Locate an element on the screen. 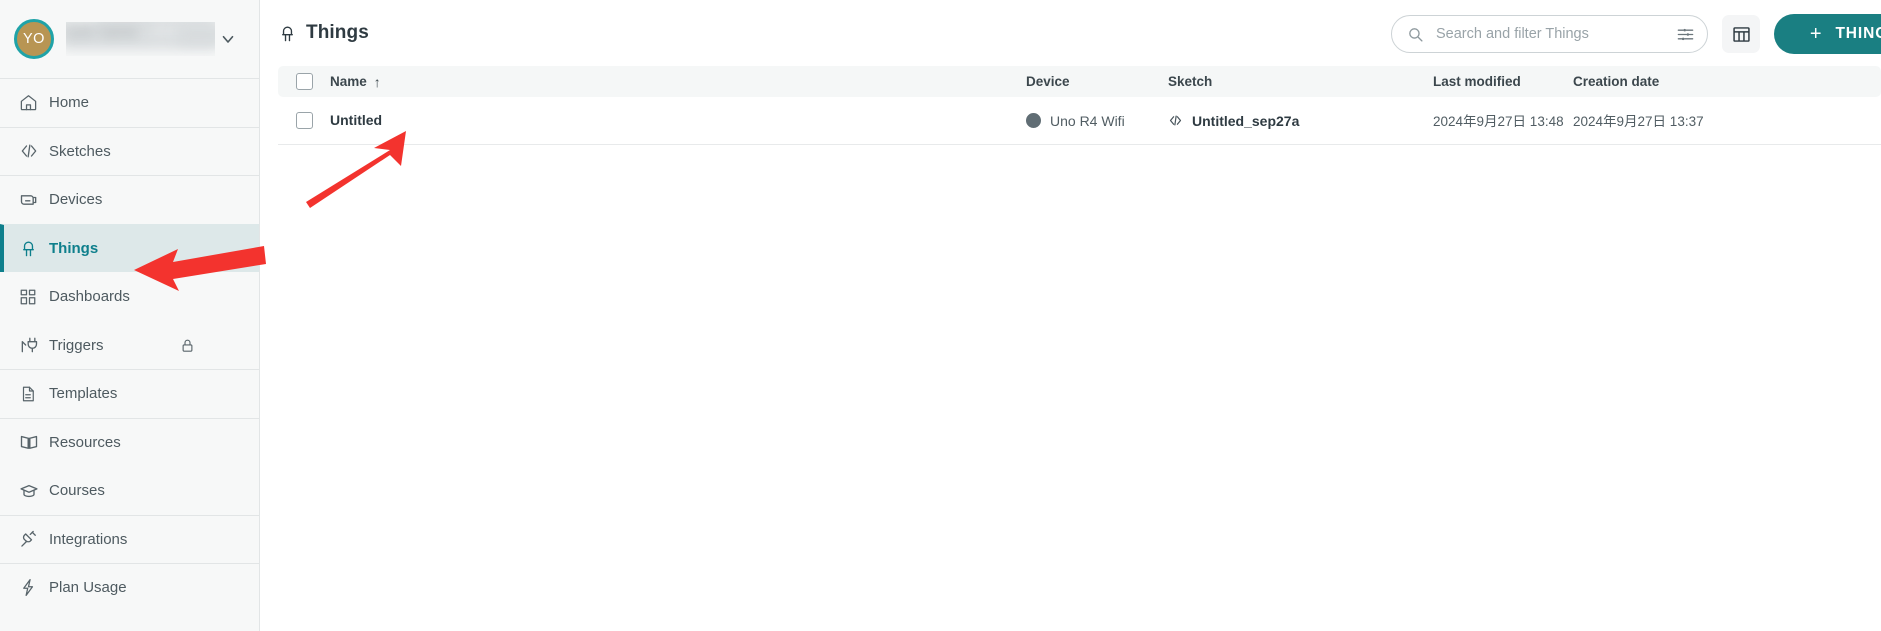 The image size is (1881, 631). search-icon is located at coordinates (1415, 34).